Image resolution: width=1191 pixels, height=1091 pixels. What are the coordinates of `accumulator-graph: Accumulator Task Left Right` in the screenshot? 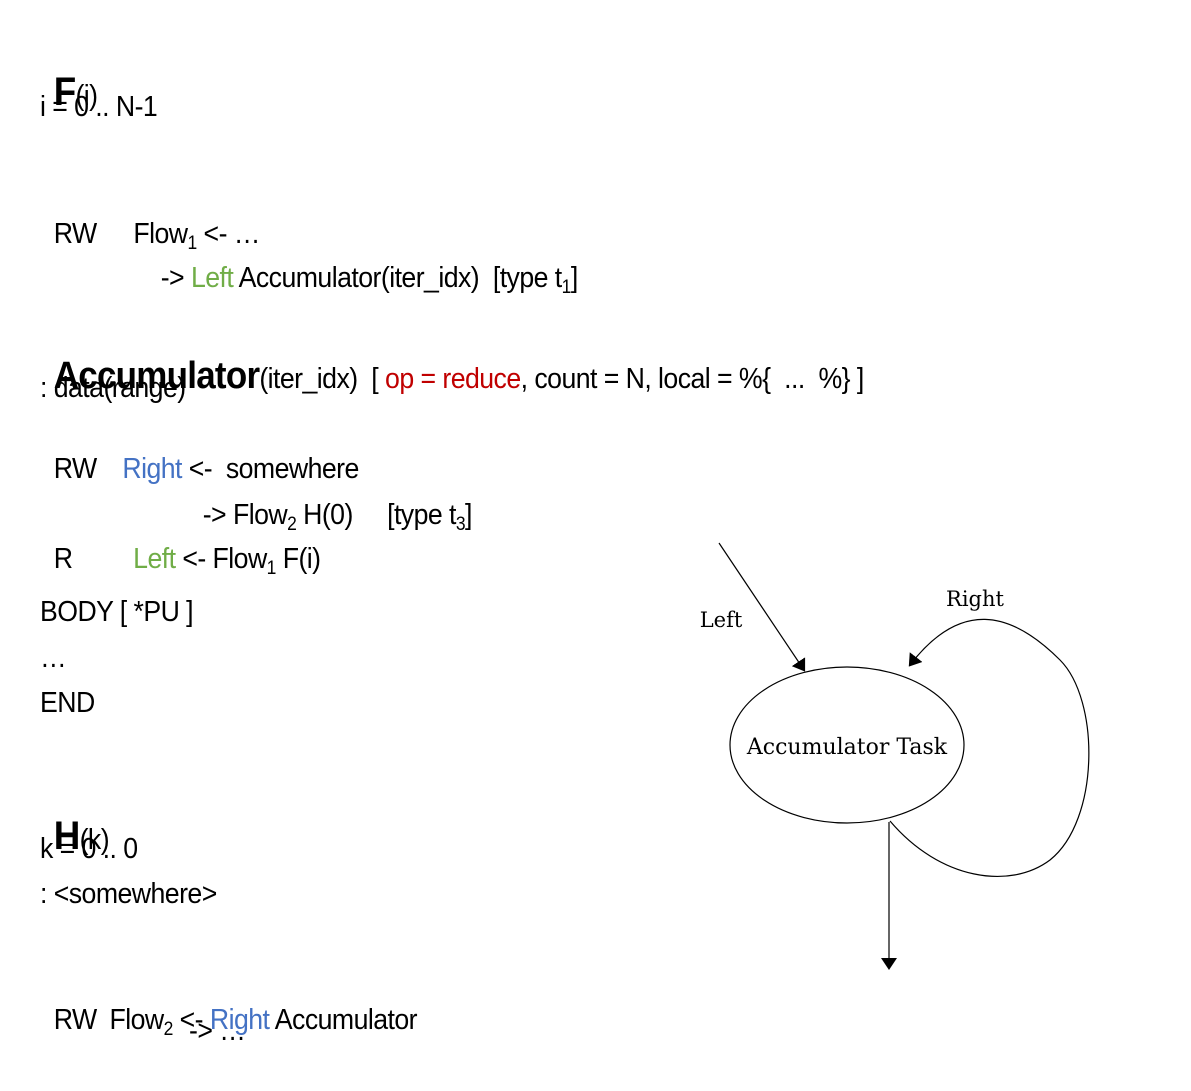 It's located at (895, 756).